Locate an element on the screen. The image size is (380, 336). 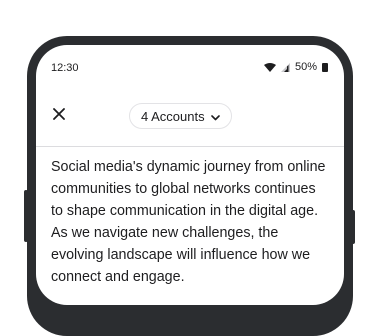
post-text-line: As we navigate new challenges, the is located at coordinates (165, 233).